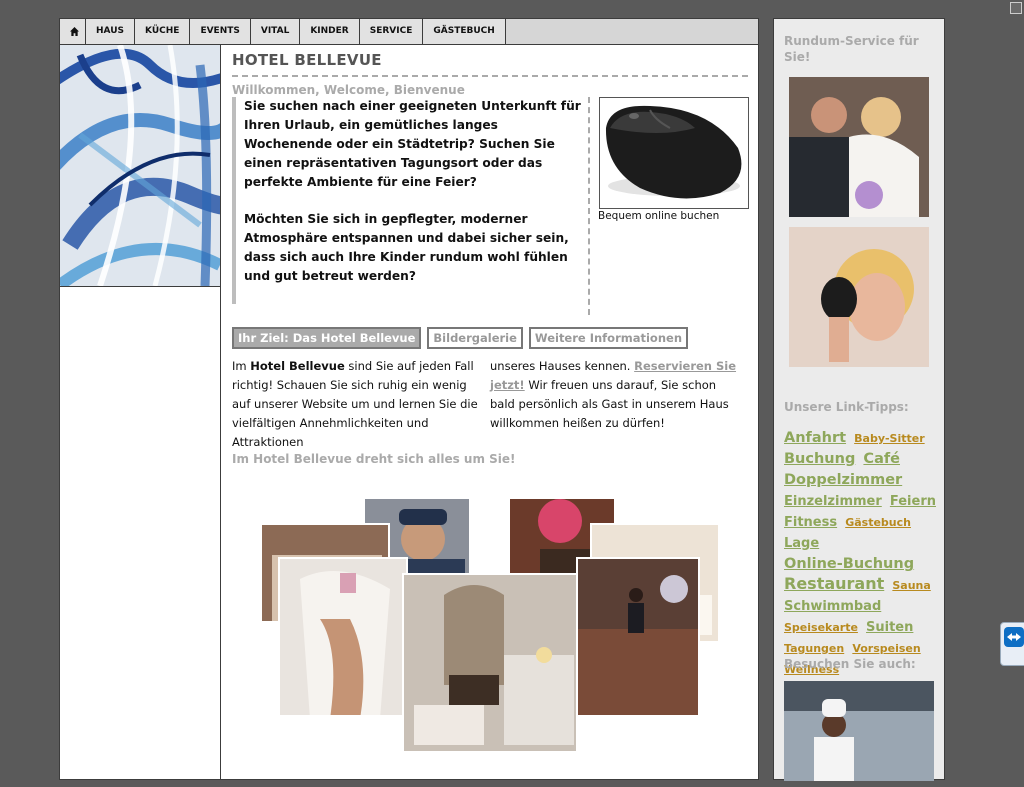 The height and width of the screenshot is (787, 1024). I want to click on tag-link-café: Café, so click(881, 459).